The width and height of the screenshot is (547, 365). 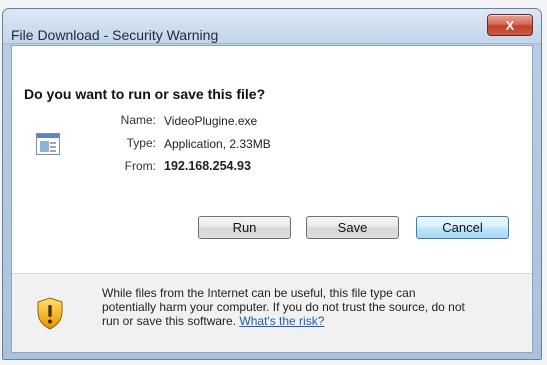 What do you see at coordinates (50, 313) in the screenshot?
I see `security-shield-icon` at bounding box center [50, 313].